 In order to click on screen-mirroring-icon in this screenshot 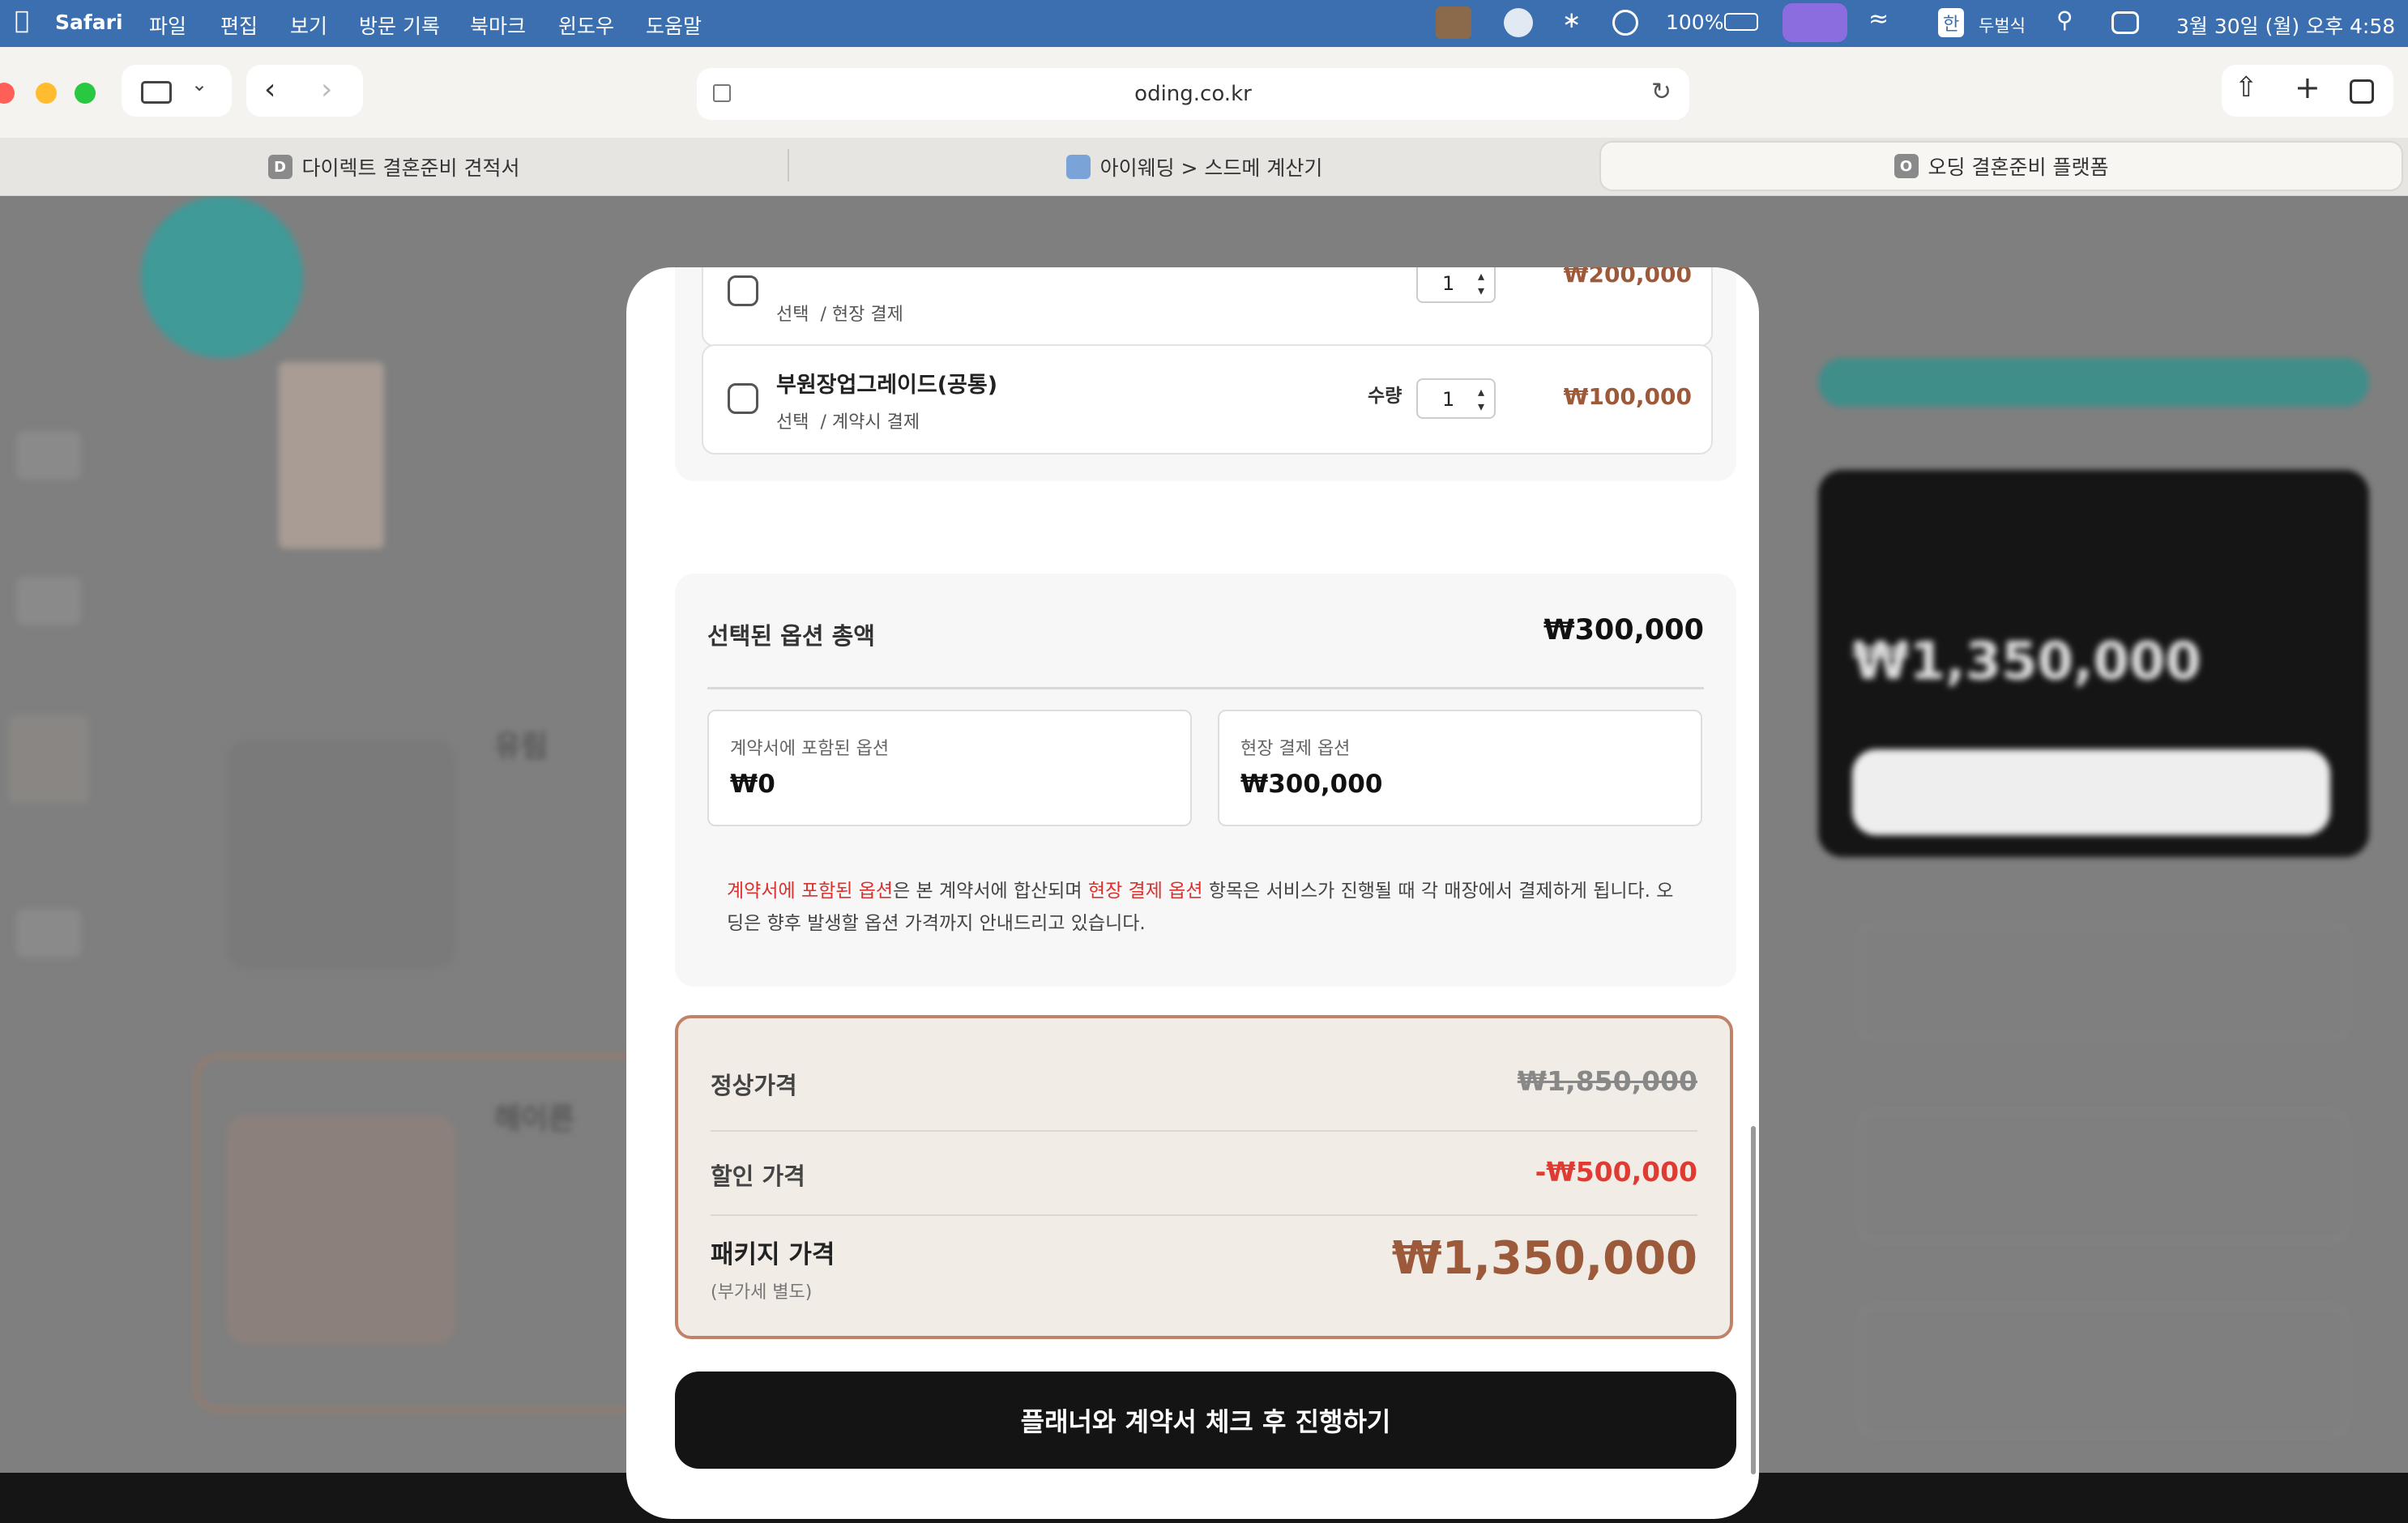, I will do `click(1815, 22)`.